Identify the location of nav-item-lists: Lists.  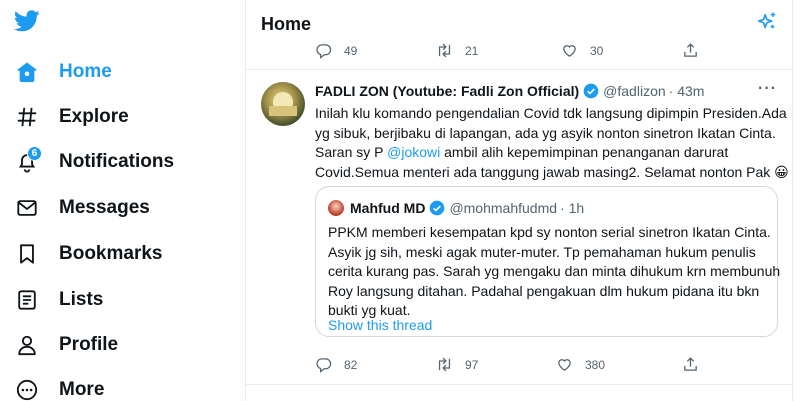
(58, 300).